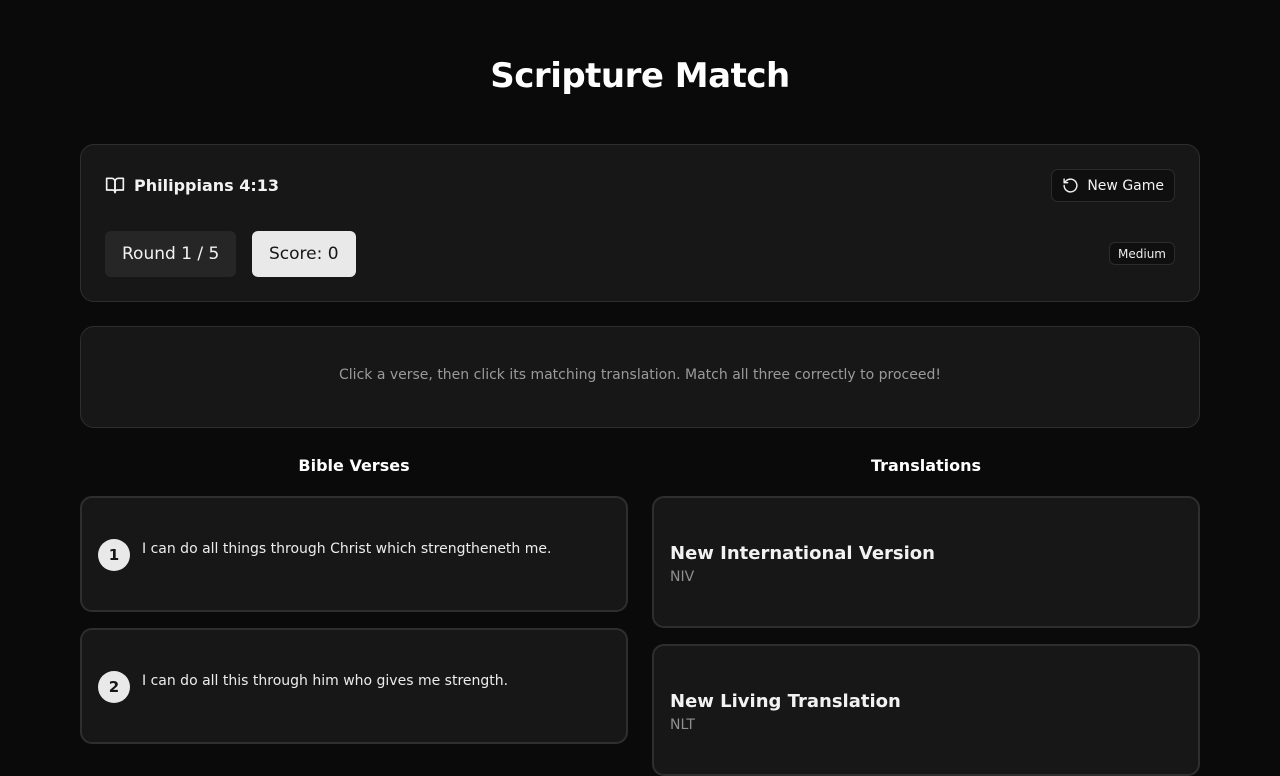  Describe the element at coordinates (926, 710) in the screenshot. I see `translation-card: New Living Translation NLT` at that location.